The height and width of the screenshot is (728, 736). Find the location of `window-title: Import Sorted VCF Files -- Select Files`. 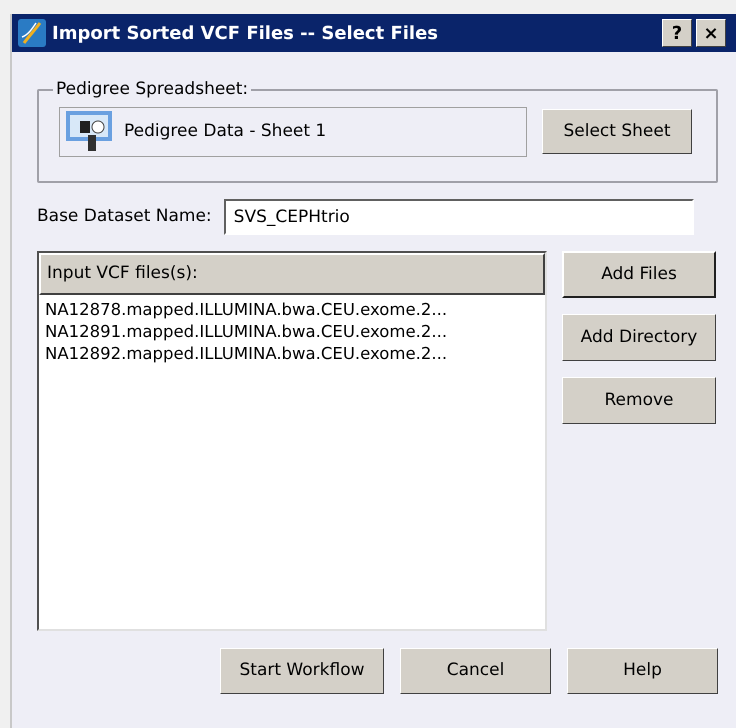

window-title: Import Sorted VCF Files -- Select Files is located at coordinates (245, 34).